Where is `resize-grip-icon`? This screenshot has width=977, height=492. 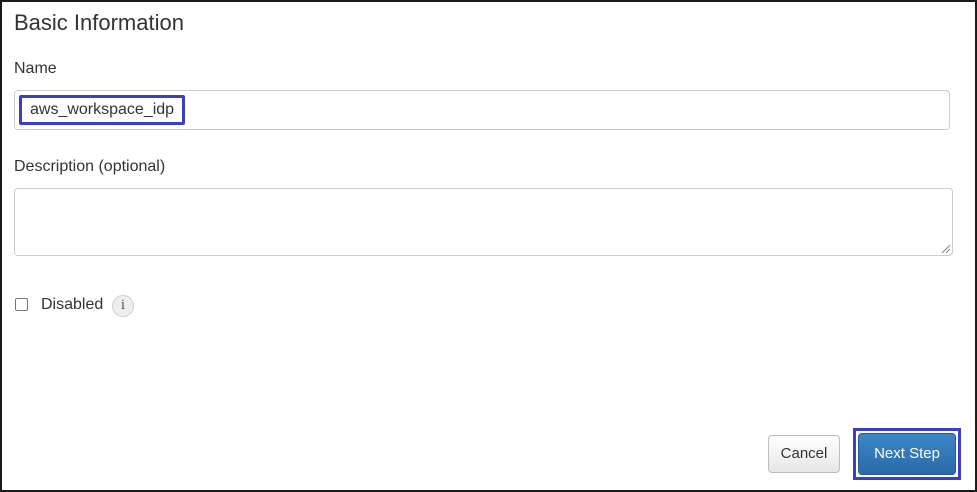 resize-grip-icon is located at coordinates (945, 248).